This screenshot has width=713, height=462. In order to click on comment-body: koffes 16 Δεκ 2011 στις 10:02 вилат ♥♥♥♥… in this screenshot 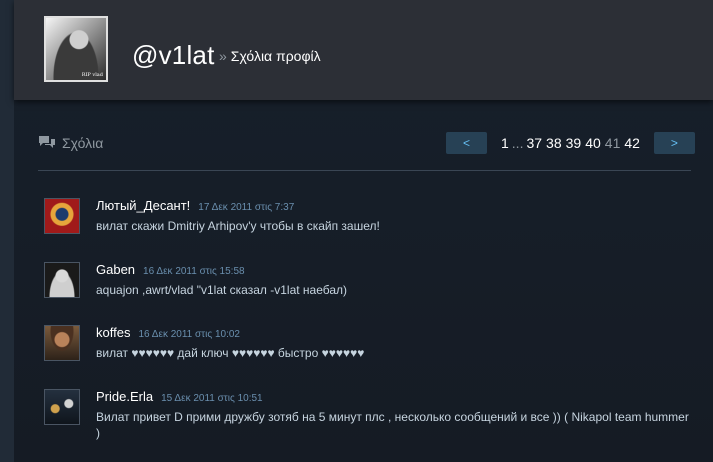, I will do `click(396, 343)`.